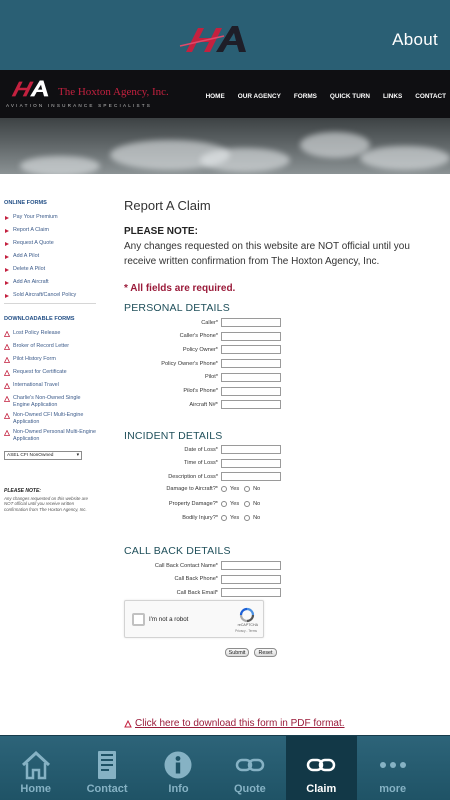  What do you see at coordinates (200, 349) in the screenshot?
I see `field-label: Policy Owner*` at bounding box center [200, 349].